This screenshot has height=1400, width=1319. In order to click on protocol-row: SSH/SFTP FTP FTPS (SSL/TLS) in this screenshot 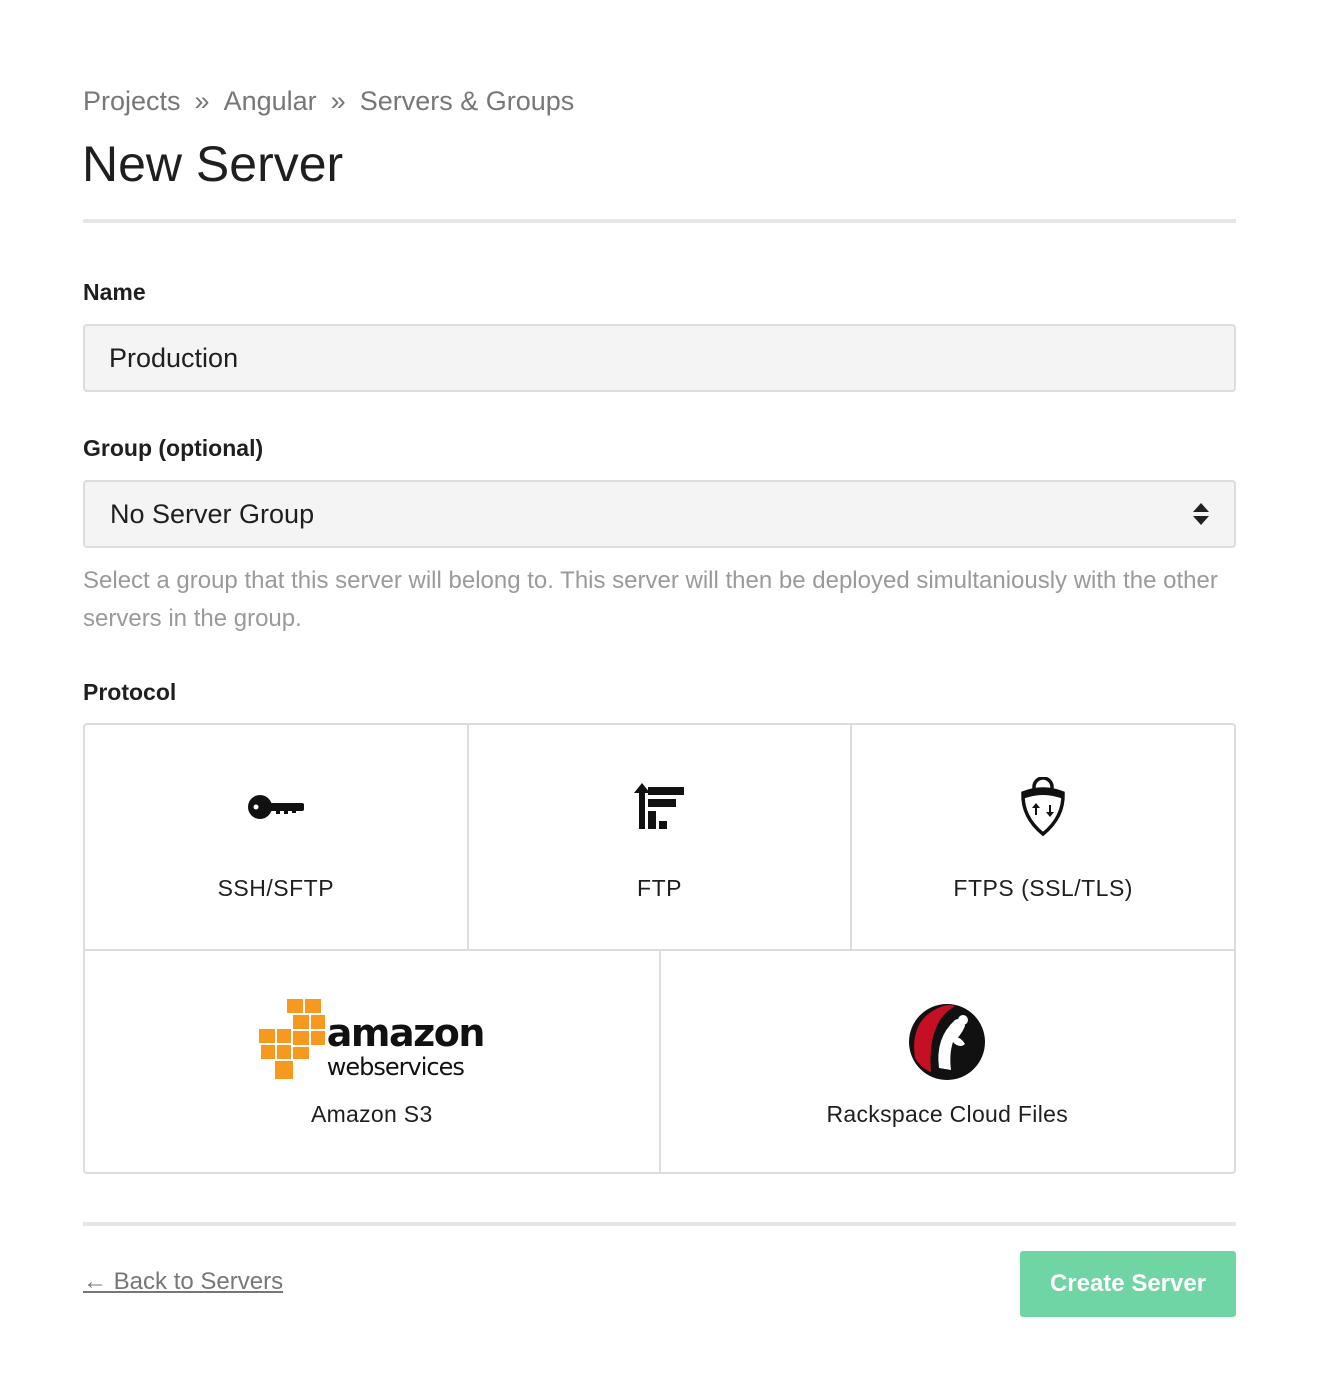, I will do `click(659, 838)`.